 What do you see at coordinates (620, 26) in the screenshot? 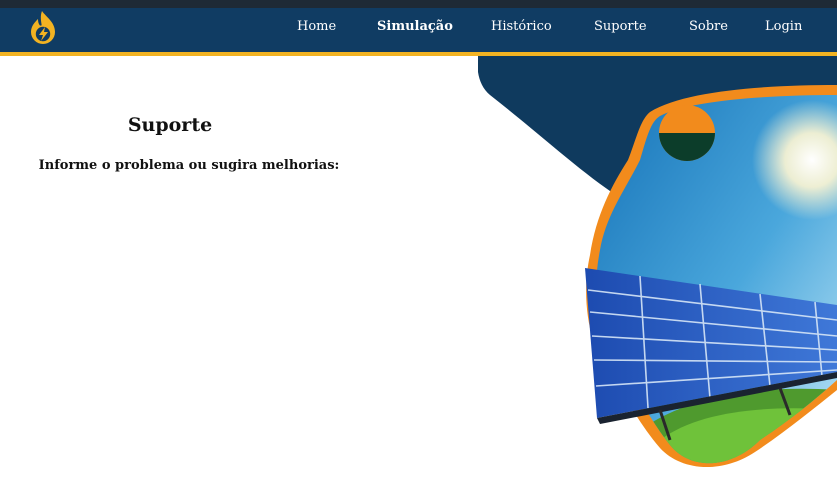
I see `nav-suporte: Suporte` at bounding box center [620, 26].